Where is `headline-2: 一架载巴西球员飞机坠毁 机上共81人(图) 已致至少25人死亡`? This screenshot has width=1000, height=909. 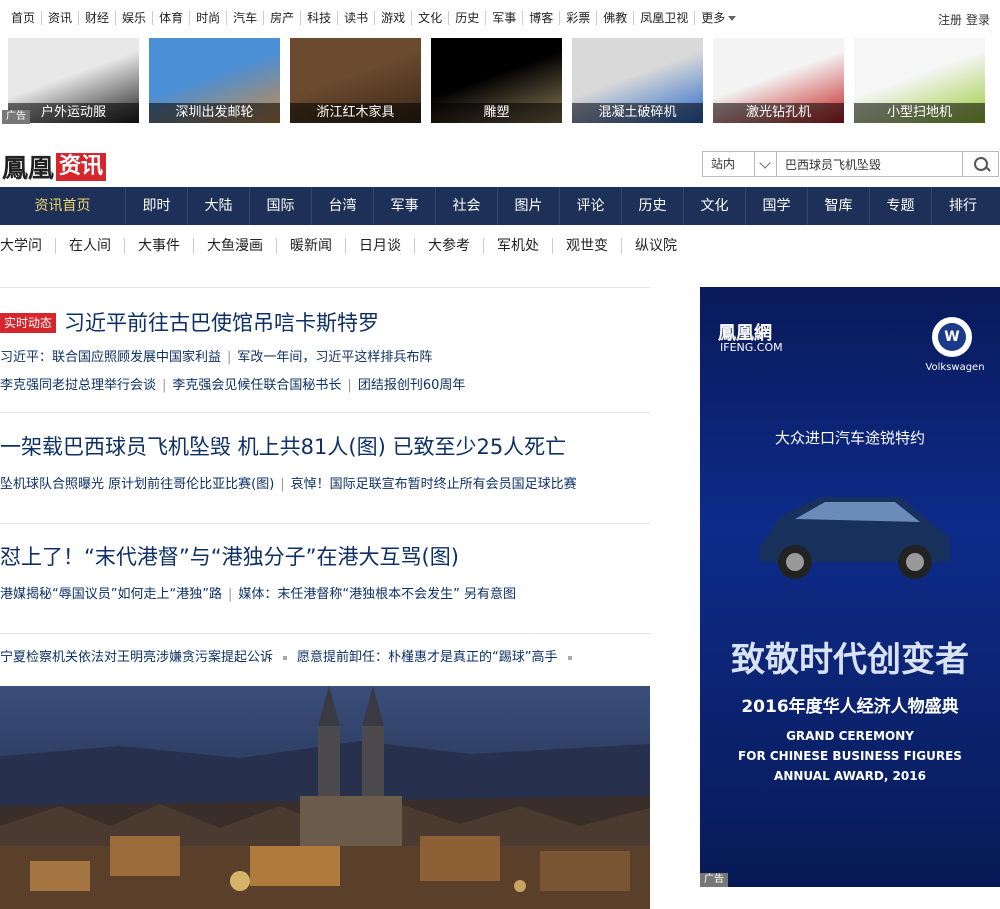
headline-2: 一架载巴西球员飞机坠毁 机上共81人(图) 已致至少25人死亡 is located at coordinates (283, 446).